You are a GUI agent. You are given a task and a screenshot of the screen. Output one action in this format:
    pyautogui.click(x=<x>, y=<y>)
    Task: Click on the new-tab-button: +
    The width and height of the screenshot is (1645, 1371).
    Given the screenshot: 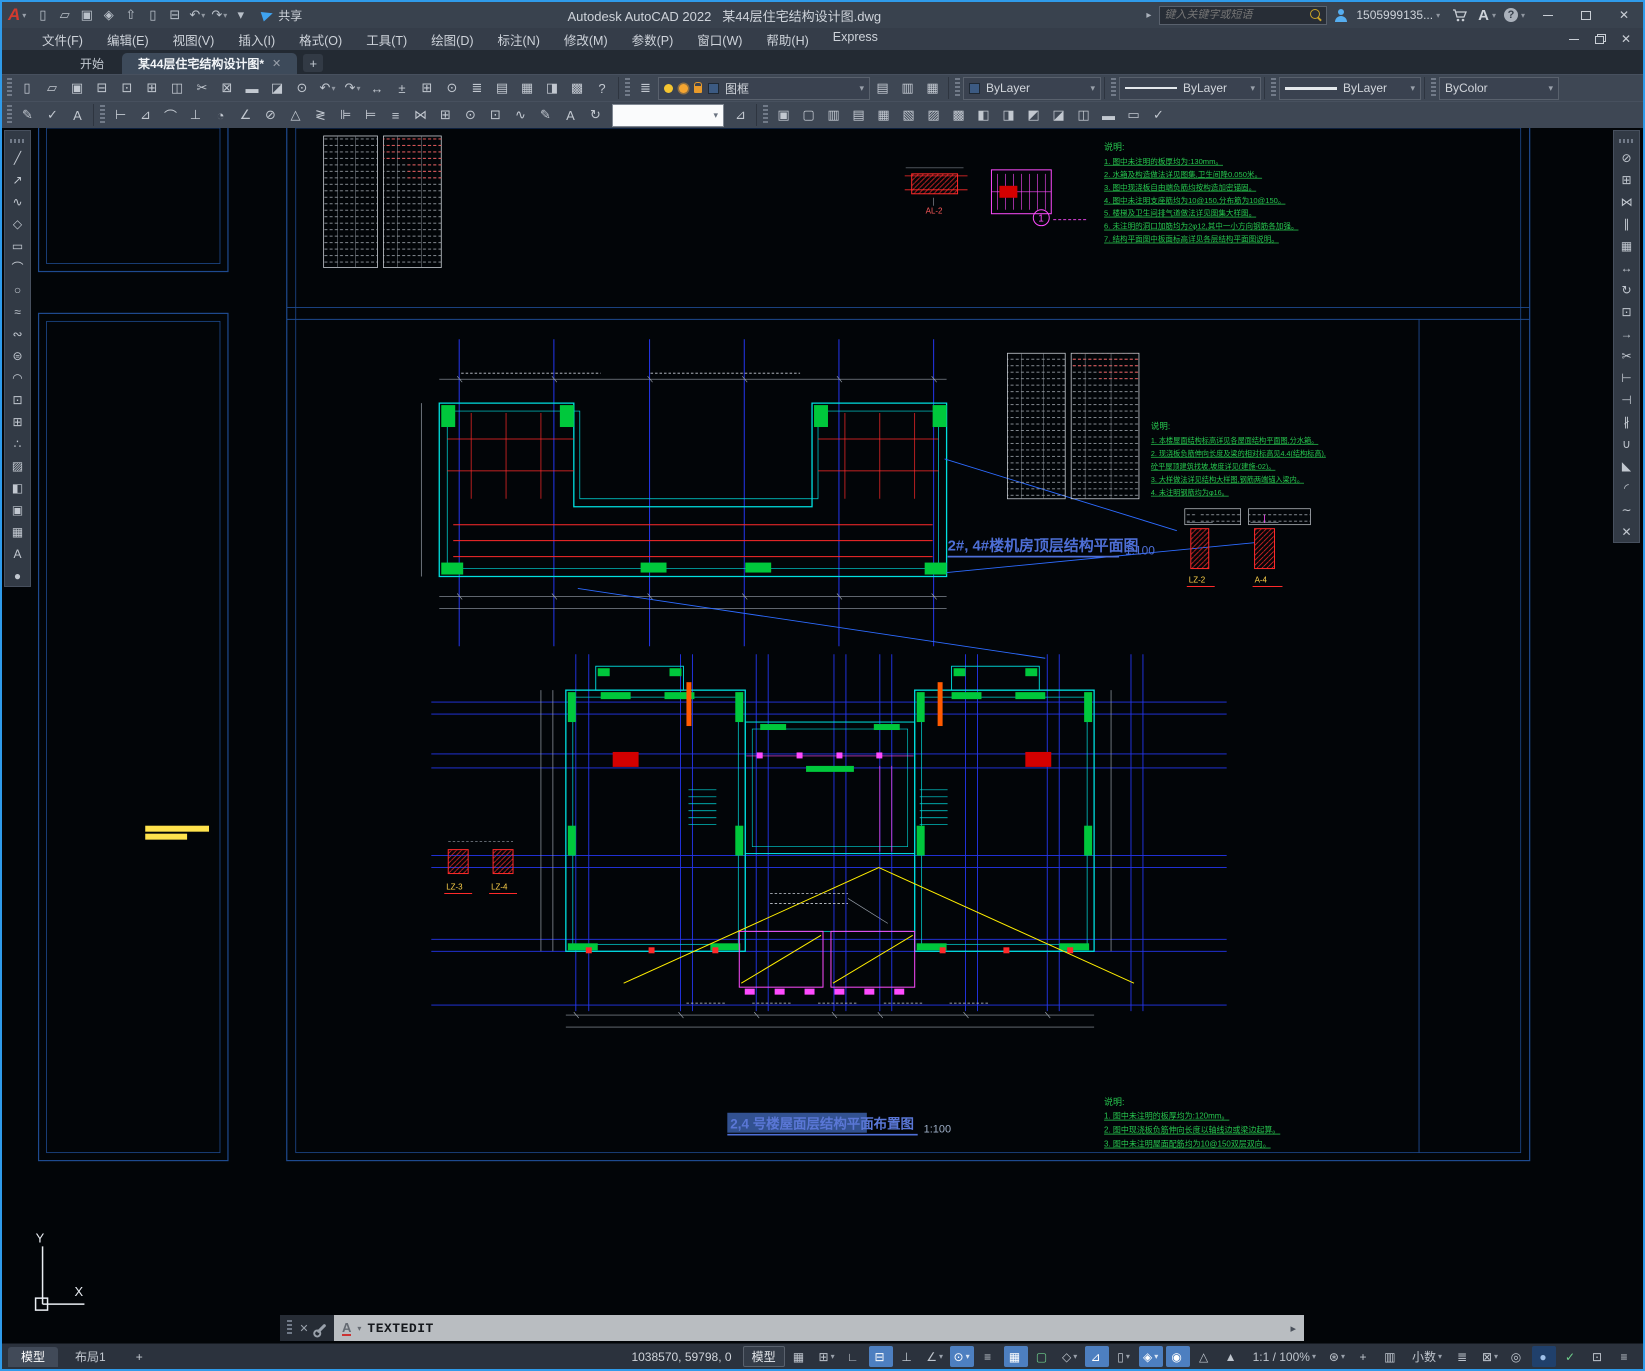 What is the action you would take?
    pyautogui.click(x=313, y=63)
    